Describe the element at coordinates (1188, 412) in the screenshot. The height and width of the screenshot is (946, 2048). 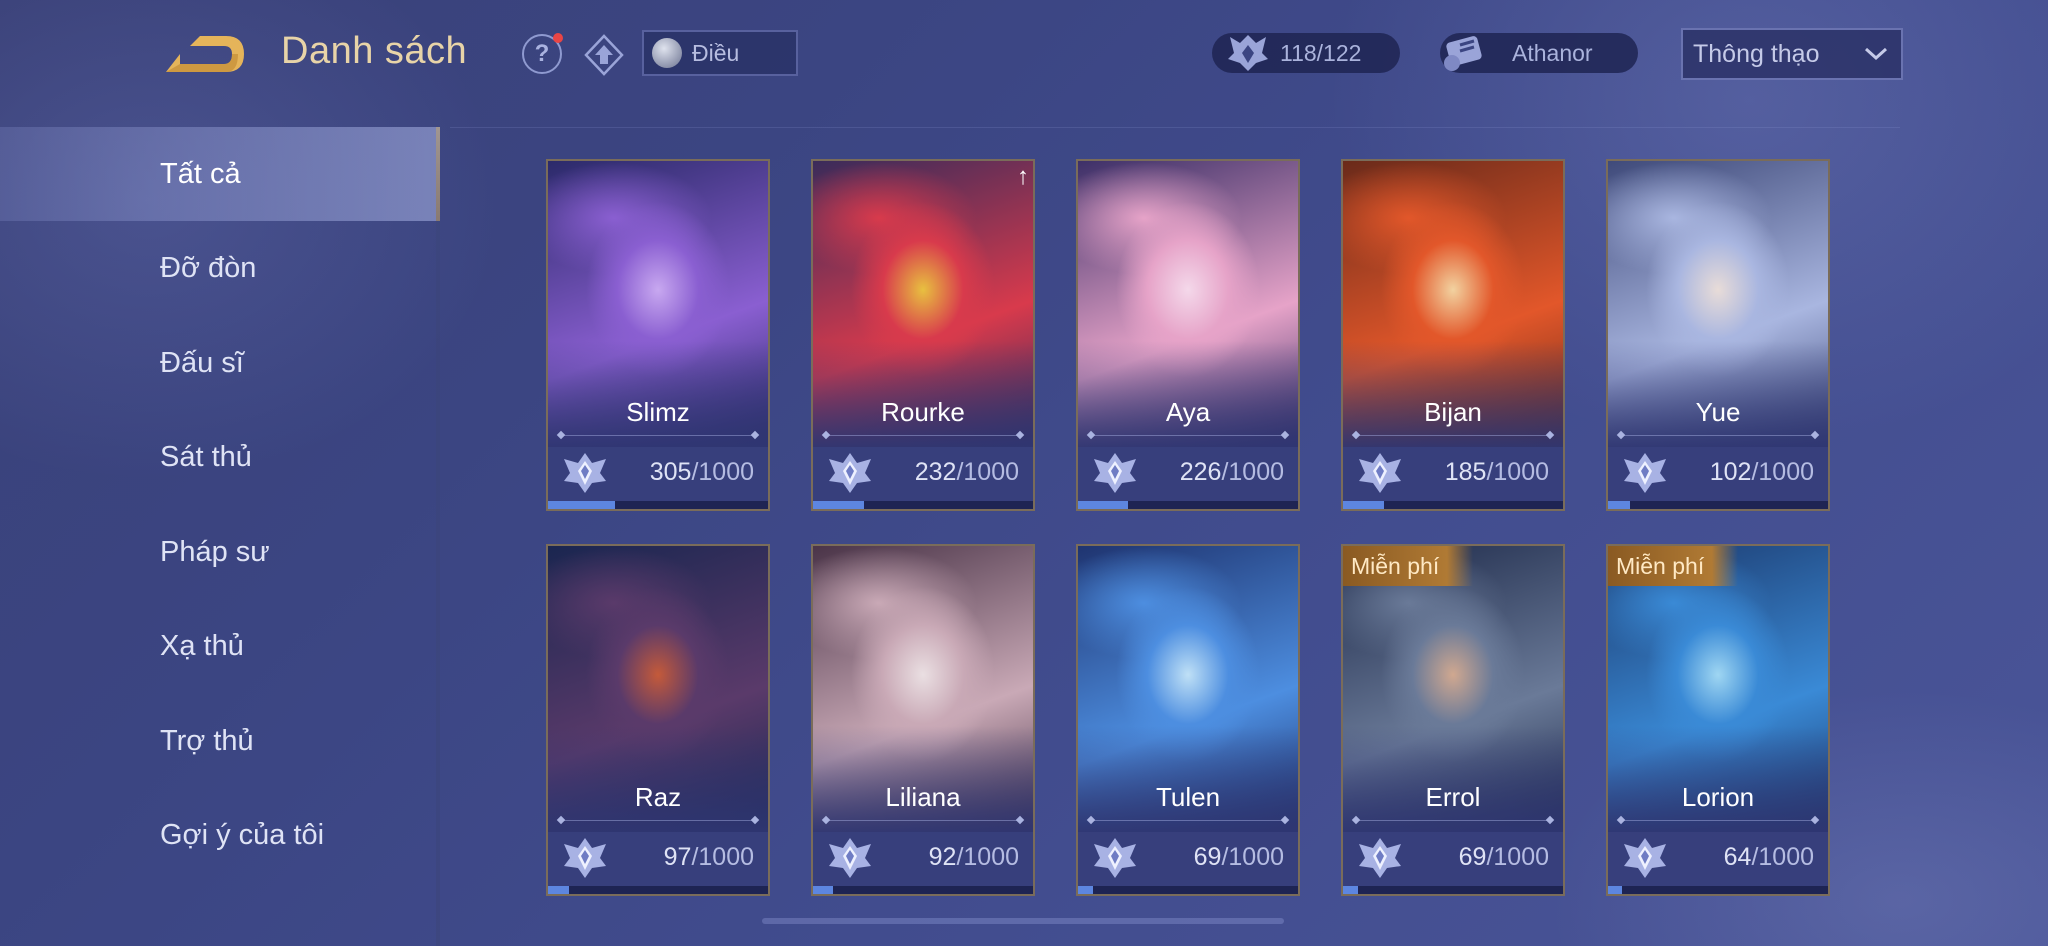
I see `hero-name: Aya` at that location.